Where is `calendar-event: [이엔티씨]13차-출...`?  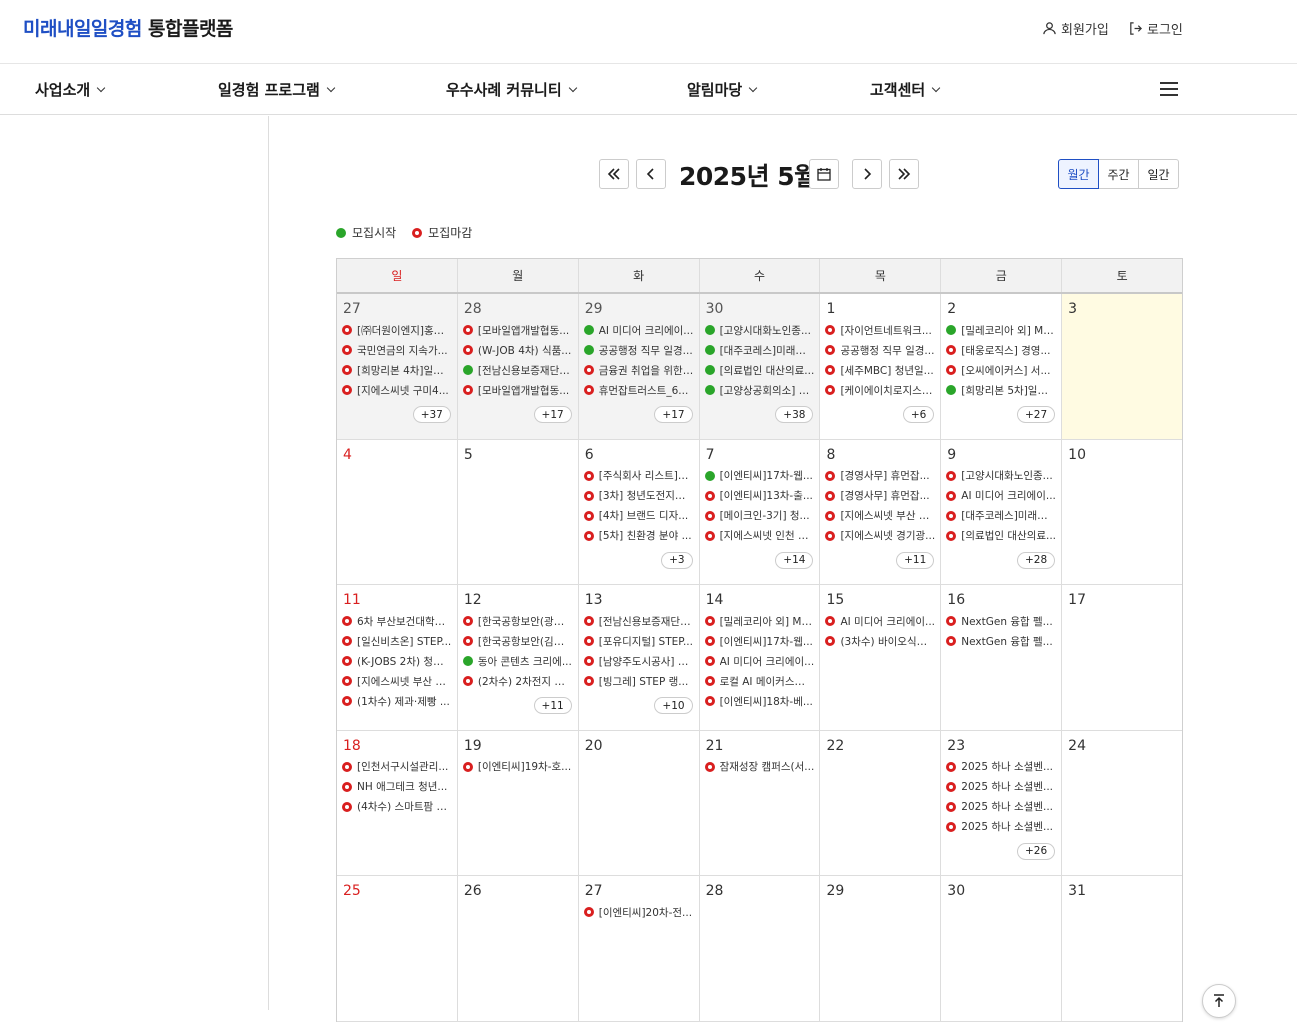
calendar-event: [이엔티씨]13차-출... is located at coordinates (759, 496).